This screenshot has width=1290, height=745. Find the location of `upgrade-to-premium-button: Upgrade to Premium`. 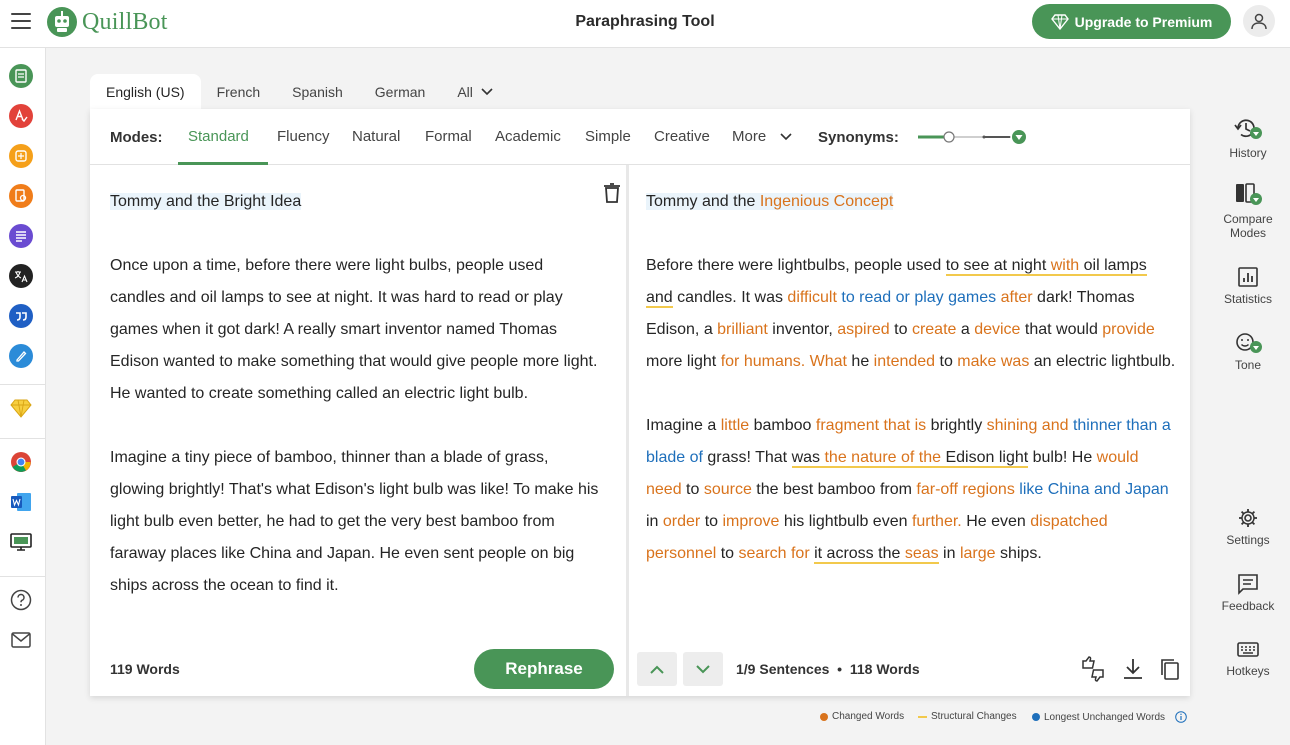

upgrade-to-premium-button: Upgrade to Premium is located at coordinates (1131, 21).